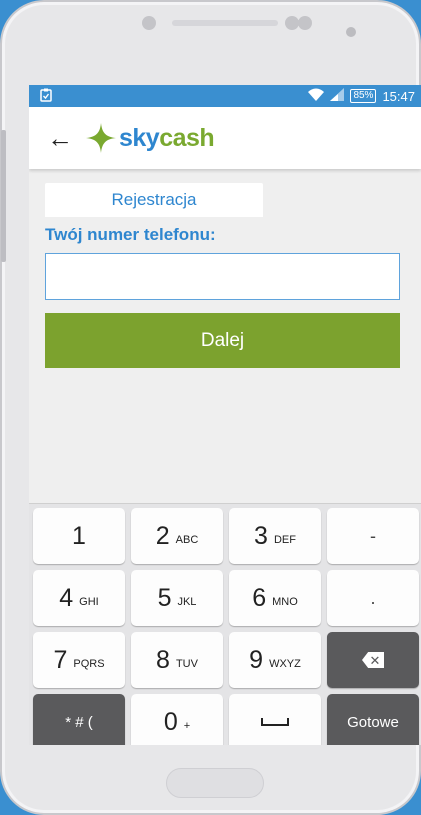 The width and height of the screenshot is (421, 815). What do you see at coordinates (177, 719) in the screenshot?
I see `key-0: 0 +` at bounding box center [177, 719].